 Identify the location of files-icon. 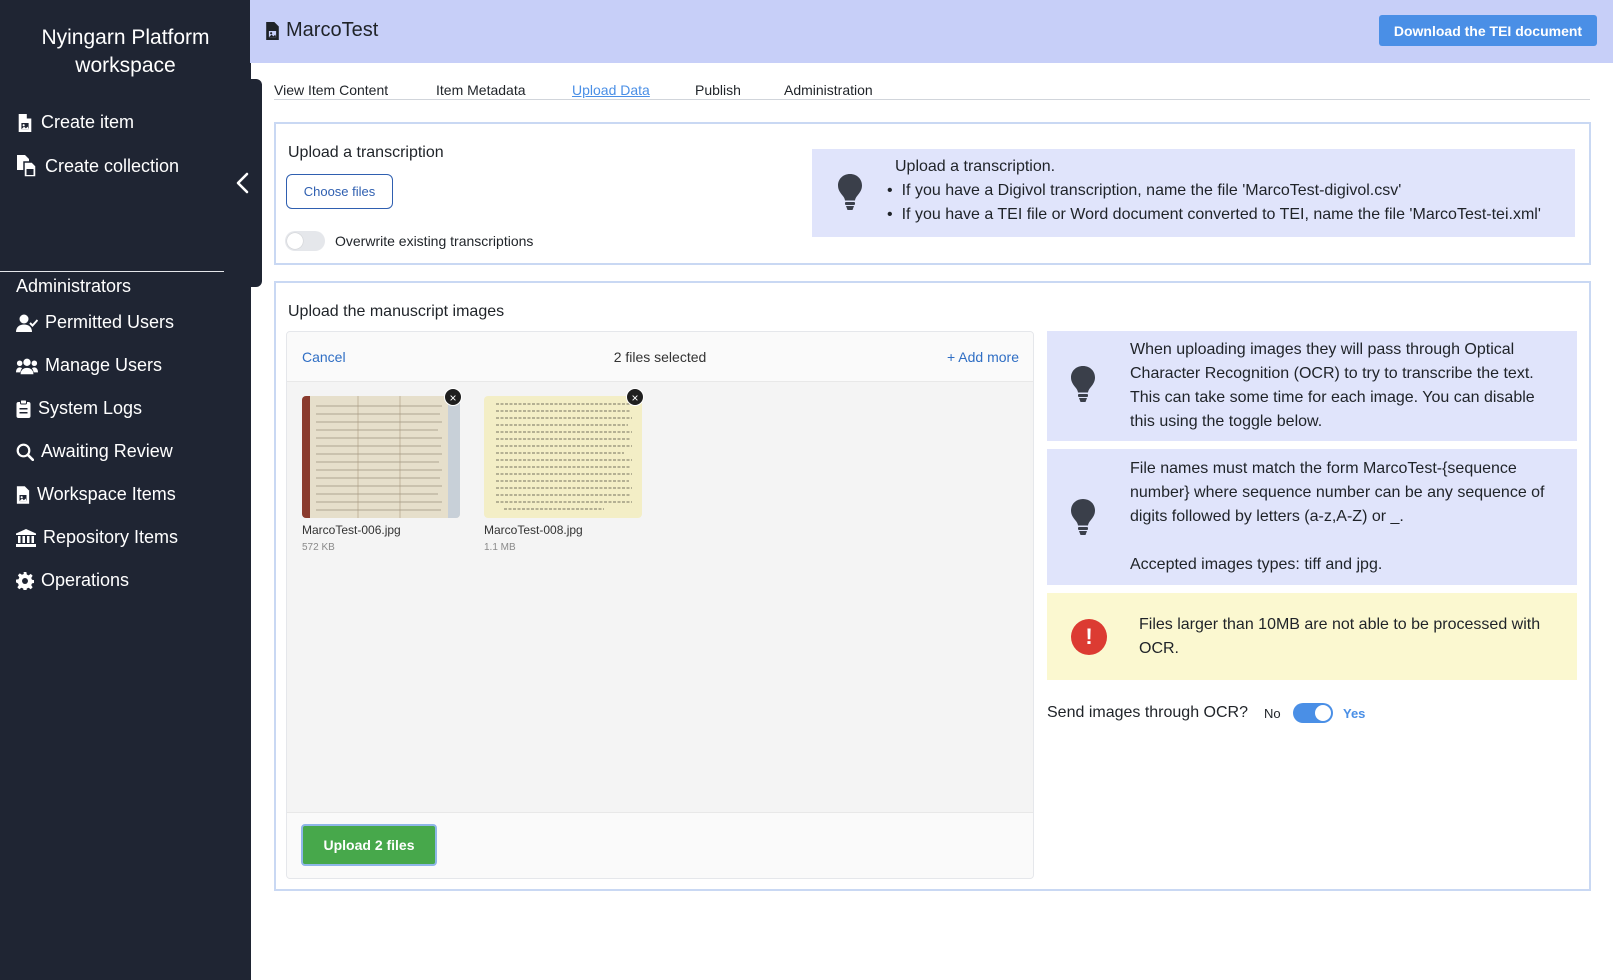
(27, 166).